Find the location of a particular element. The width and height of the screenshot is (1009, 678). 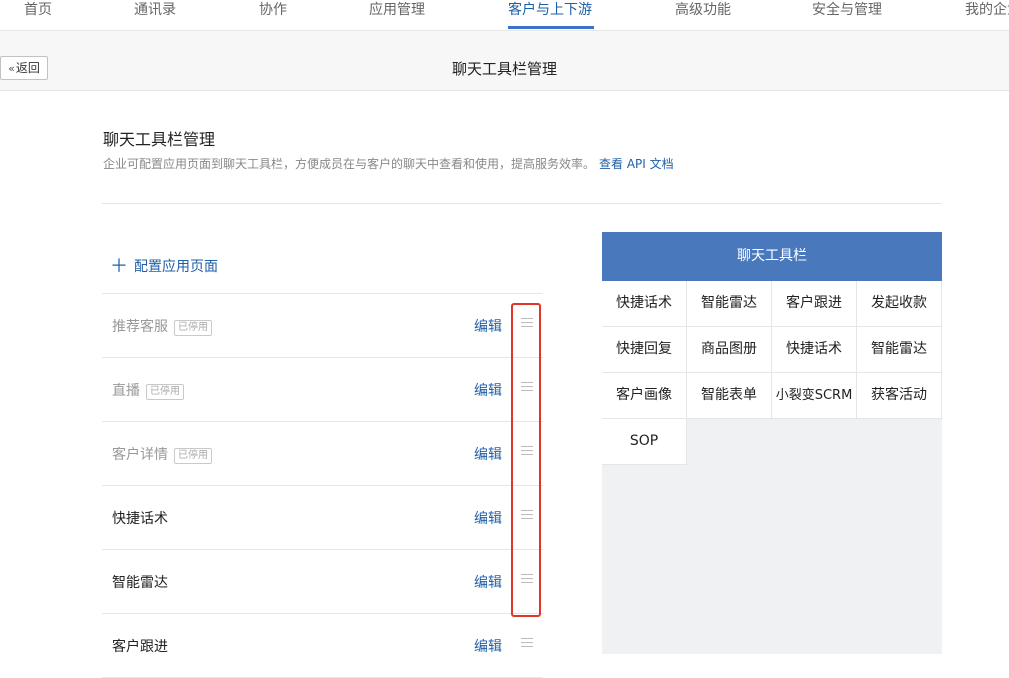

nav-active-indicator is located at coordinates (551, 27).